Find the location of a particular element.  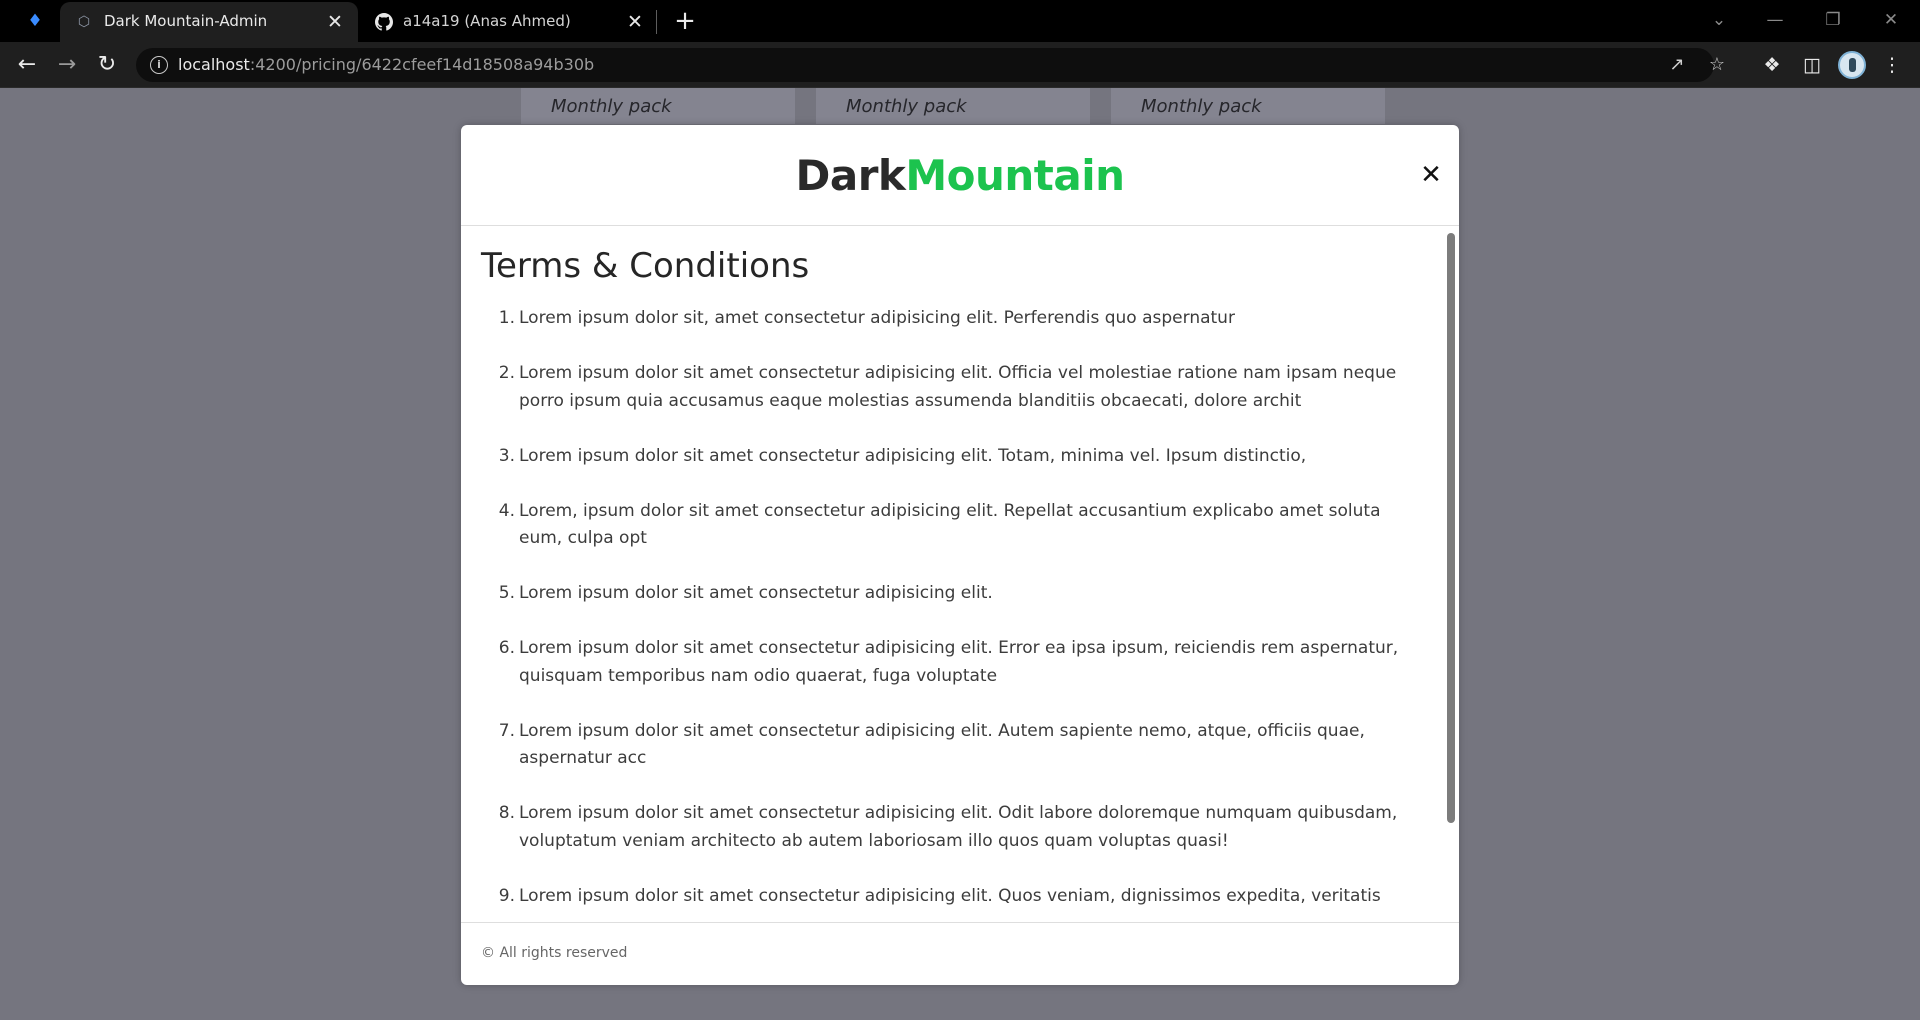

tab-search-chevron-icon: ⌄ is located at coordinates (1719, 20).